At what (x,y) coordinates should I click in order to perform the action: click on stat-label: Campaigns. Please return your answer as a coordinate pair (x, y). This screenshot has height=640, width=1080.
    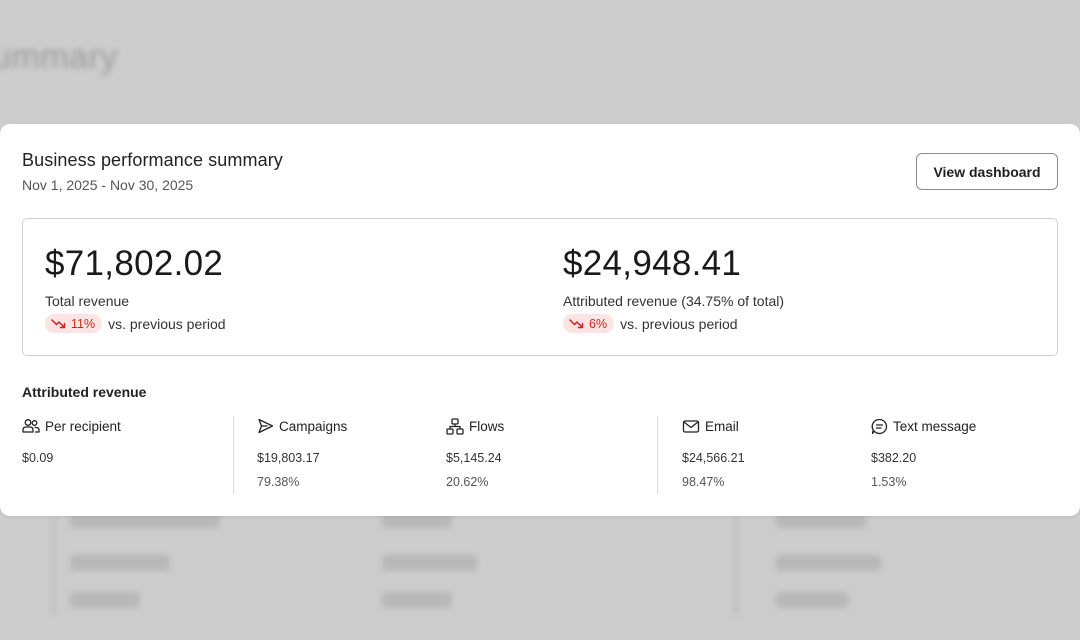
    Looking at the image, I should click on (313, 426).